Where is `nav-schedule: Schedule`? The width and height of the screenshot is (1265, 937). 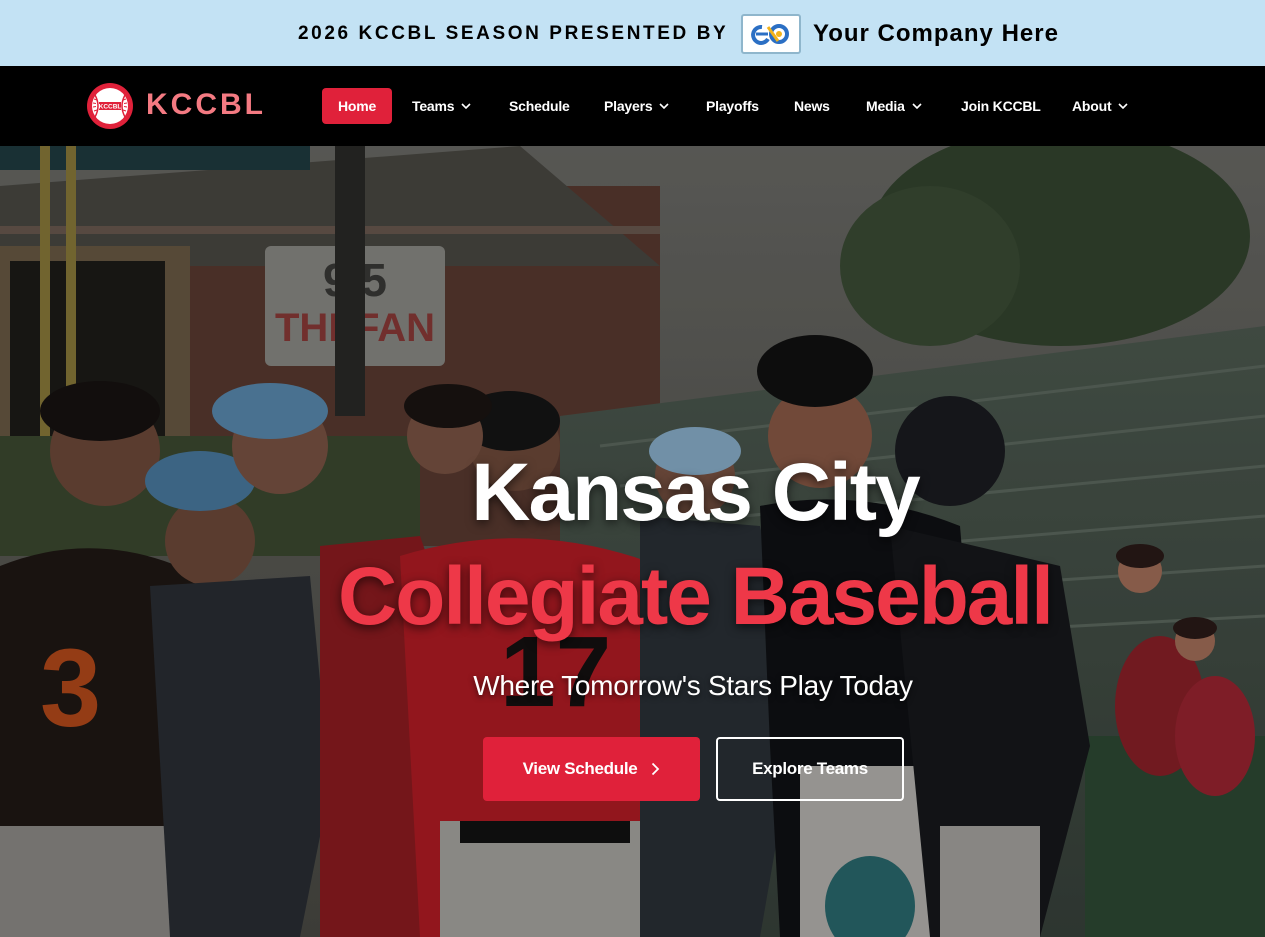 nav-schedule: Schedule is located at coordinates (539, 106).